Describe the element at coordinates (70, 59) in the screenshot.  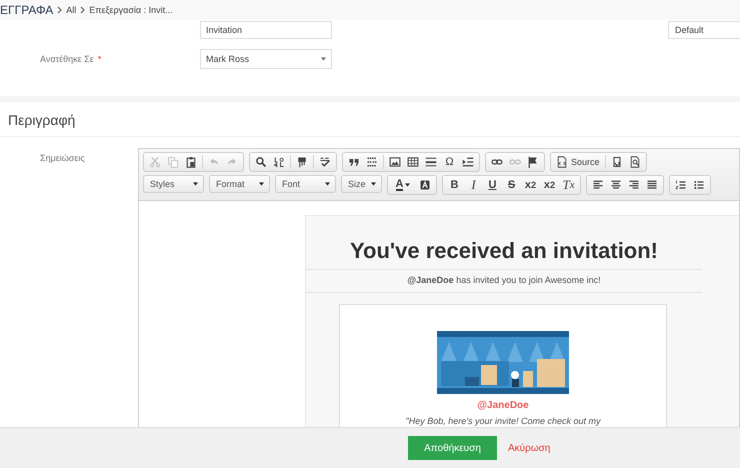
I see `assigned-label: Ανατέθηκε Σε *` at that location.